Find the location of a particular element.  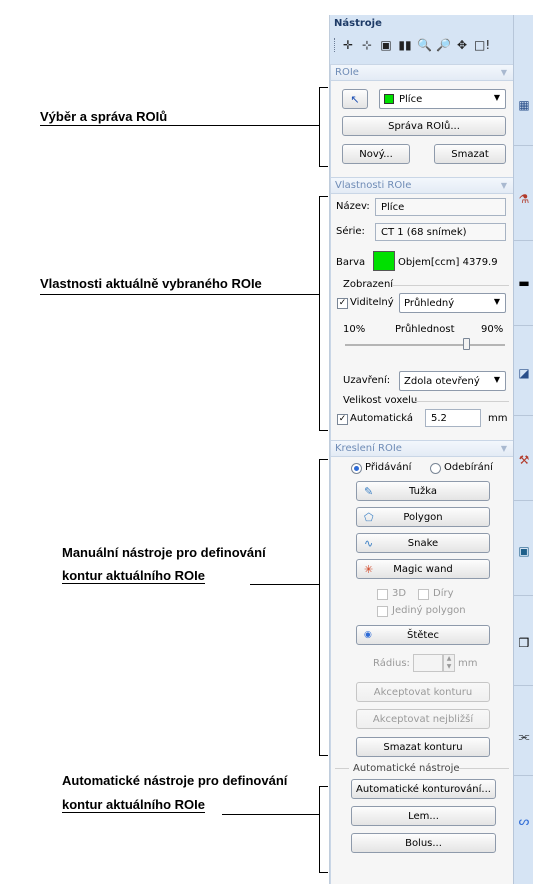

contrast-icon: ▮▮ is located at coordinates (405, 45).